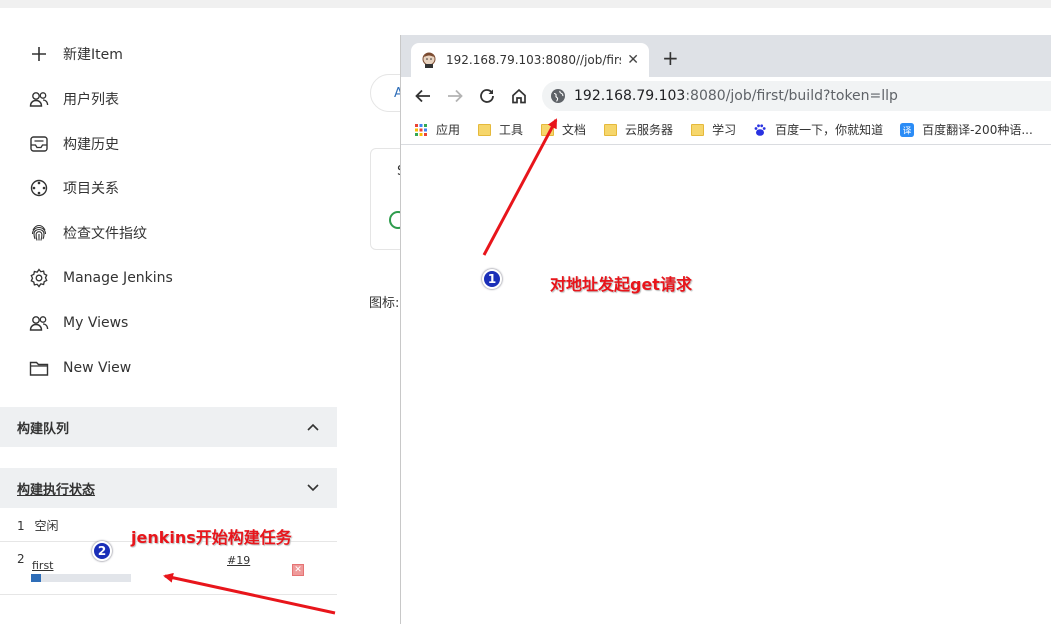 The width and height of the screenshot is (1051, 624). I want to click on svg-text: 译, so click(907, 130).